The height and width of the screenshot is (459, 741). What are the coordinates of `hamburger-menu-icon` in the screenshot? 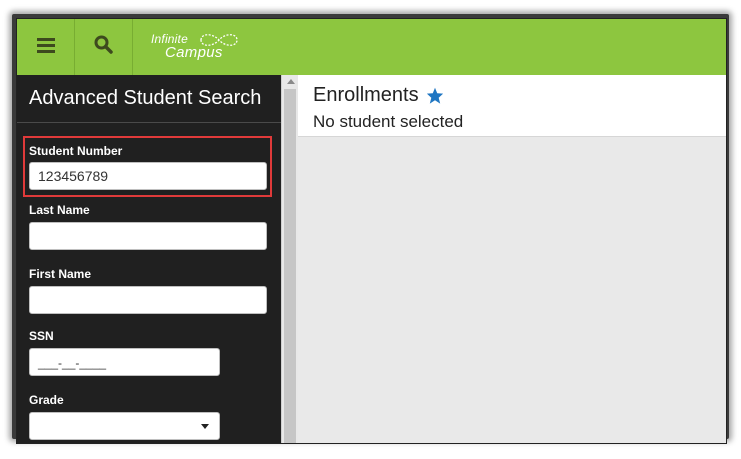 It's located at (45, 47).